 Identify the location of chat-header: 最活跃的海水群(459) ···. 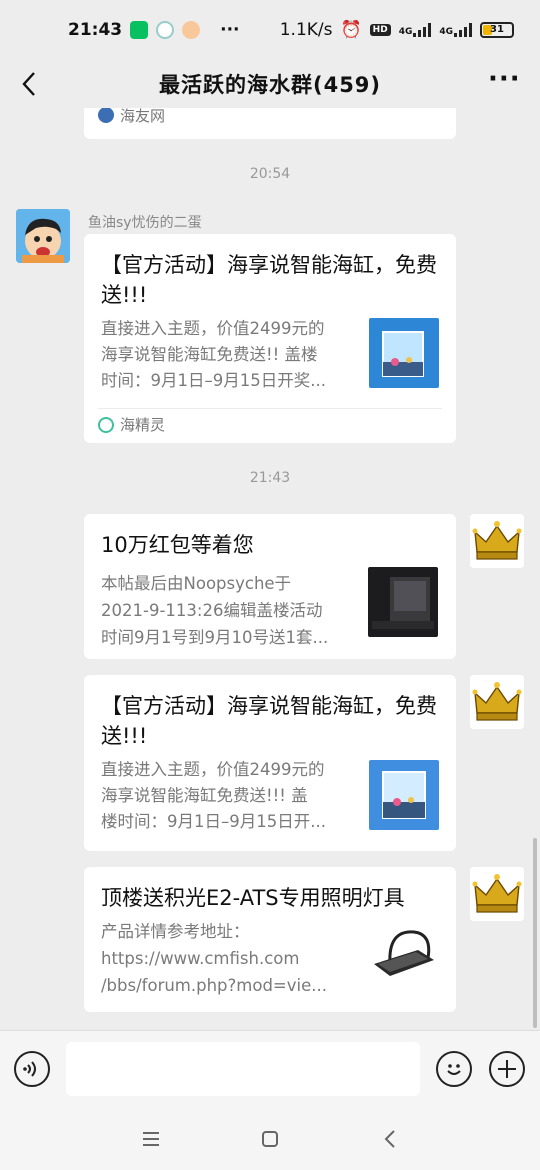
(270, 84).